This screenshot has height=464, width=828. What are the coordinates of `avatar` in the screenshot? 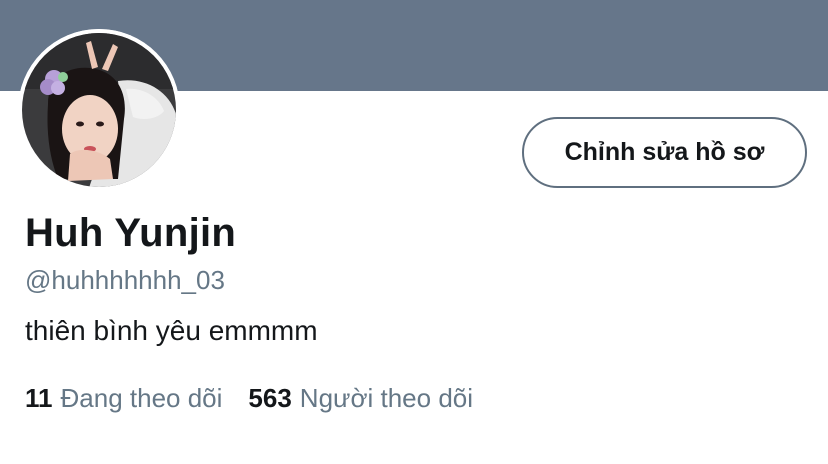 It's located at (99, 110).